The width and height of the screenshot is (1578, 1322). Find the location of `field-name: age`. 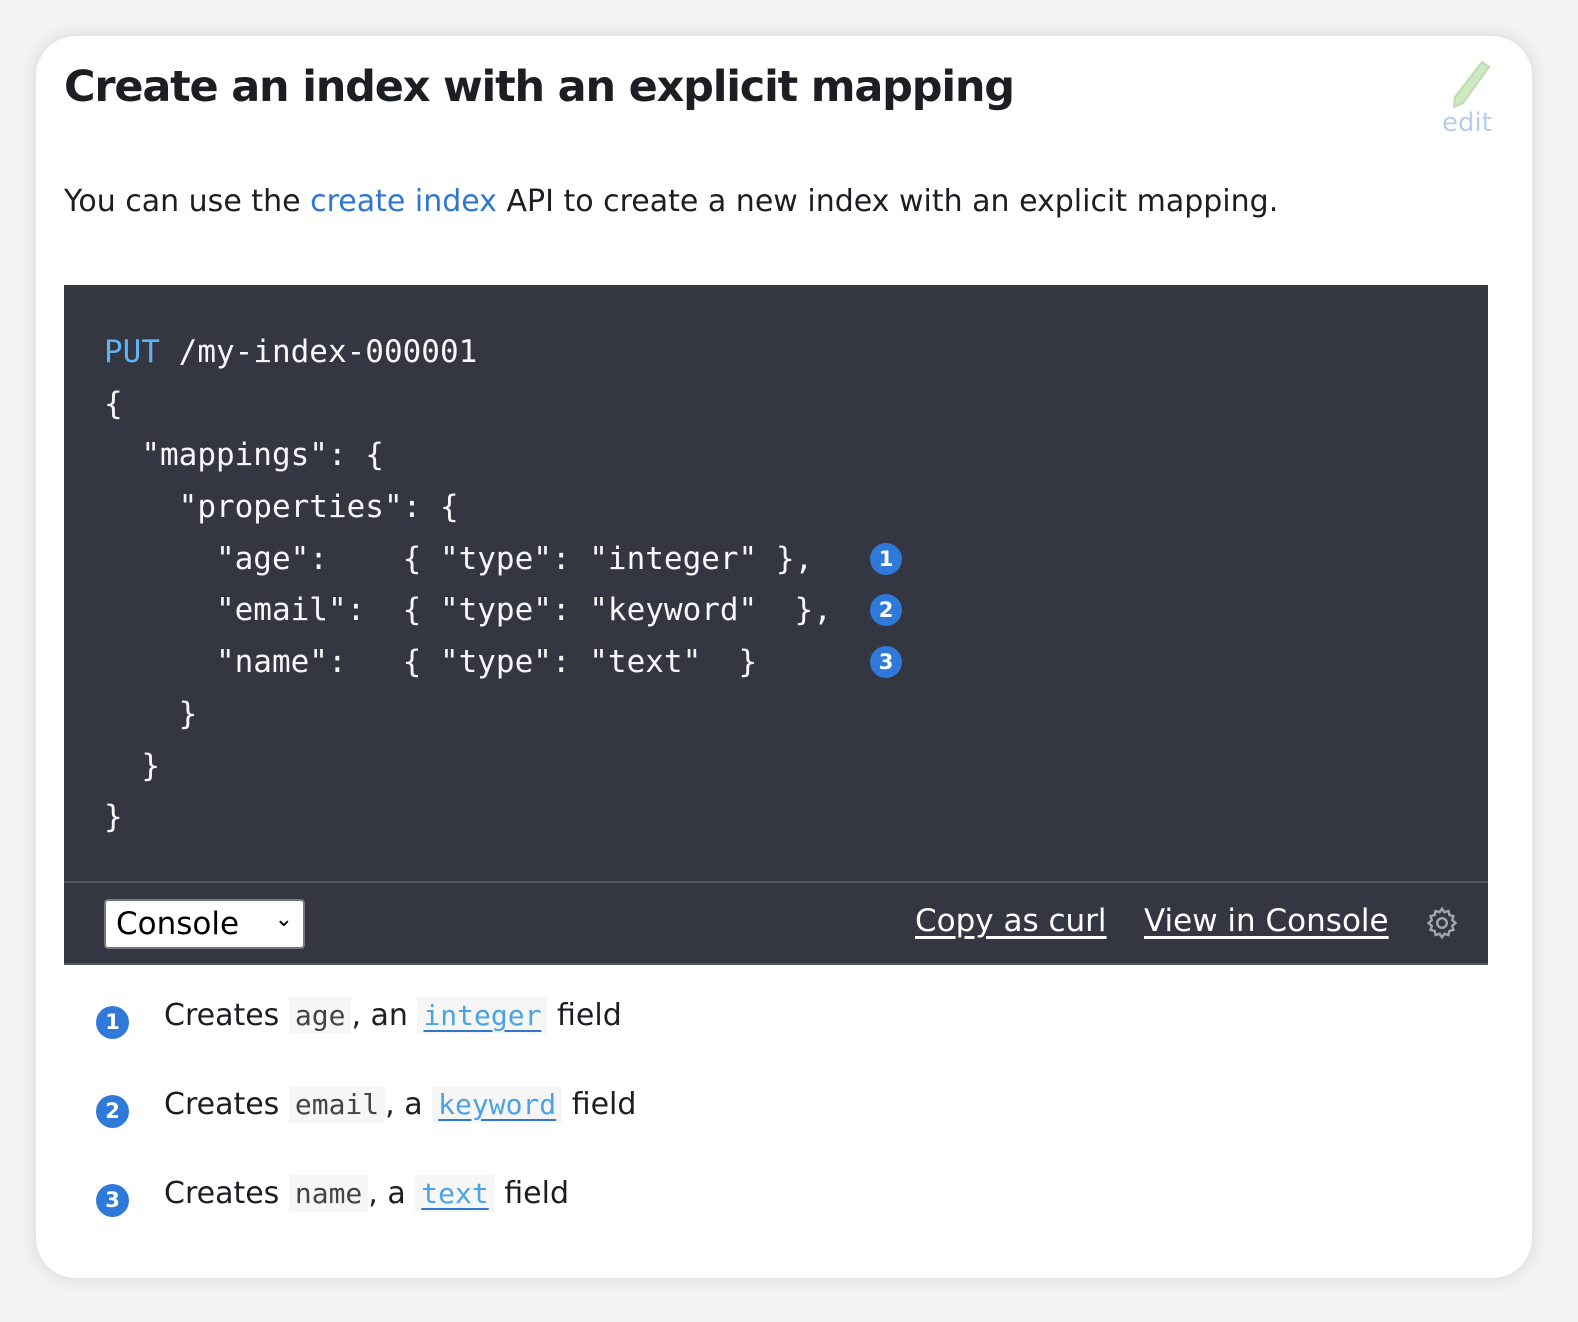

field-name: age is located at coordinates (320, 1015).